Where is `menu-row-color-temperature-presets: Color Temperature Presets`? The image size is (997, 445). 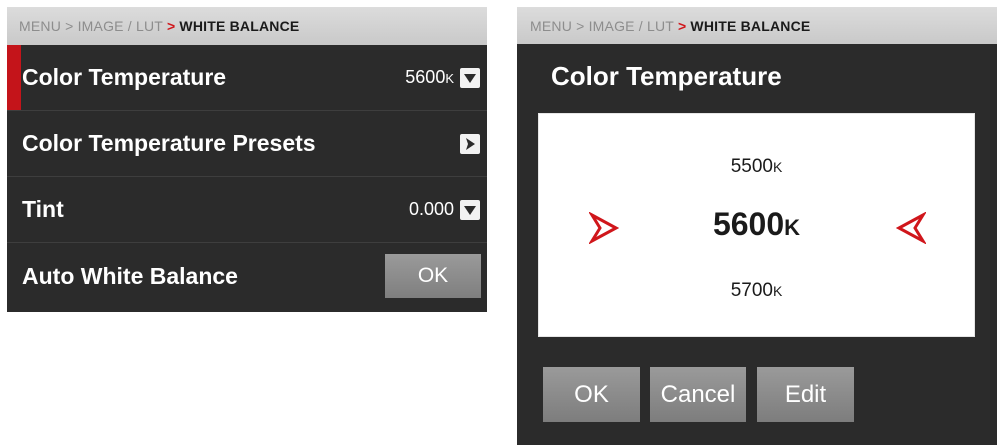 menu-row-color-temperature-presets: Color Temperature Presets is located at coordinates (247, 144).